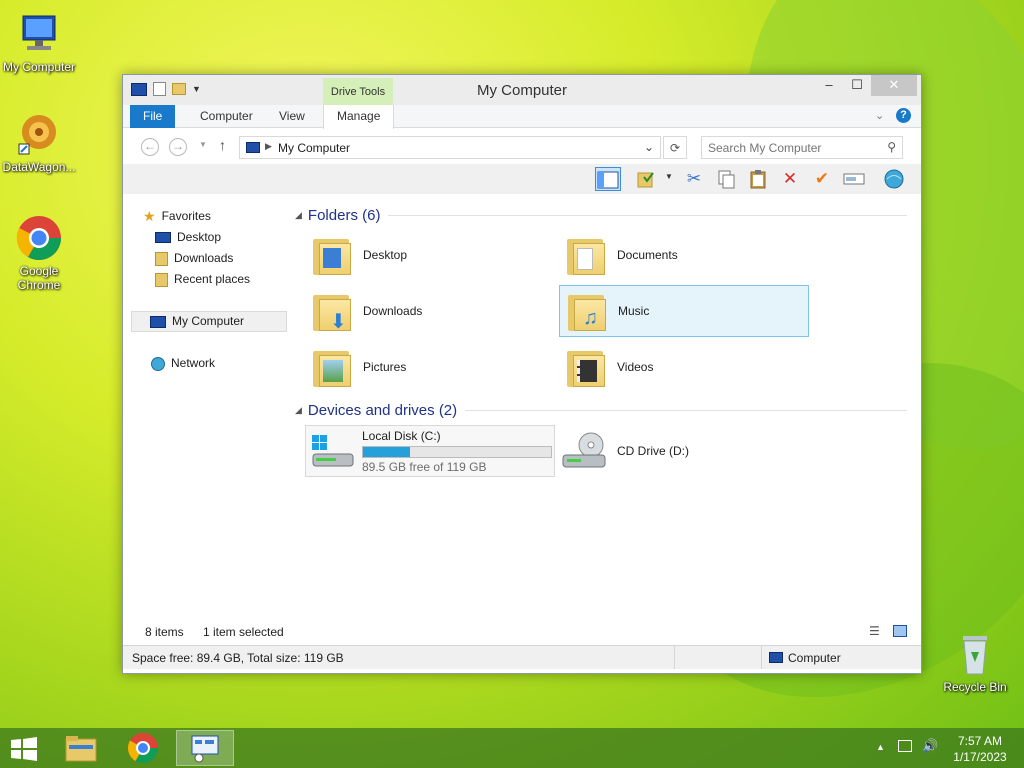  What do you see at coordinates (203, 144) in the screenshot?
I see `recent-locations-chevron-icon: ▼` at bounding box center [203, 144].